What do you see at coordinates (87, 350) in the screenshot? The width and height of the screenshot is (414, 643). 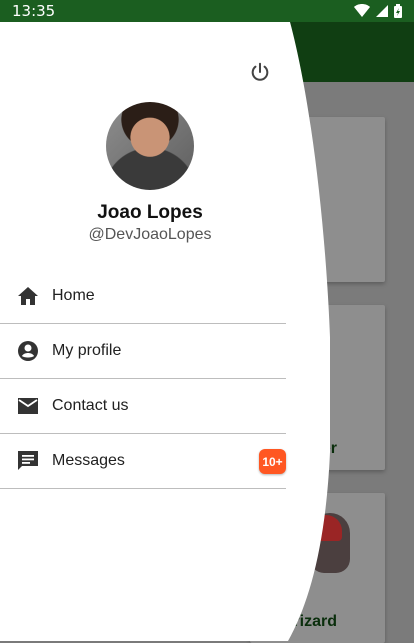 I see `menu-item-label: My profile` at bounding box center [87, 350].